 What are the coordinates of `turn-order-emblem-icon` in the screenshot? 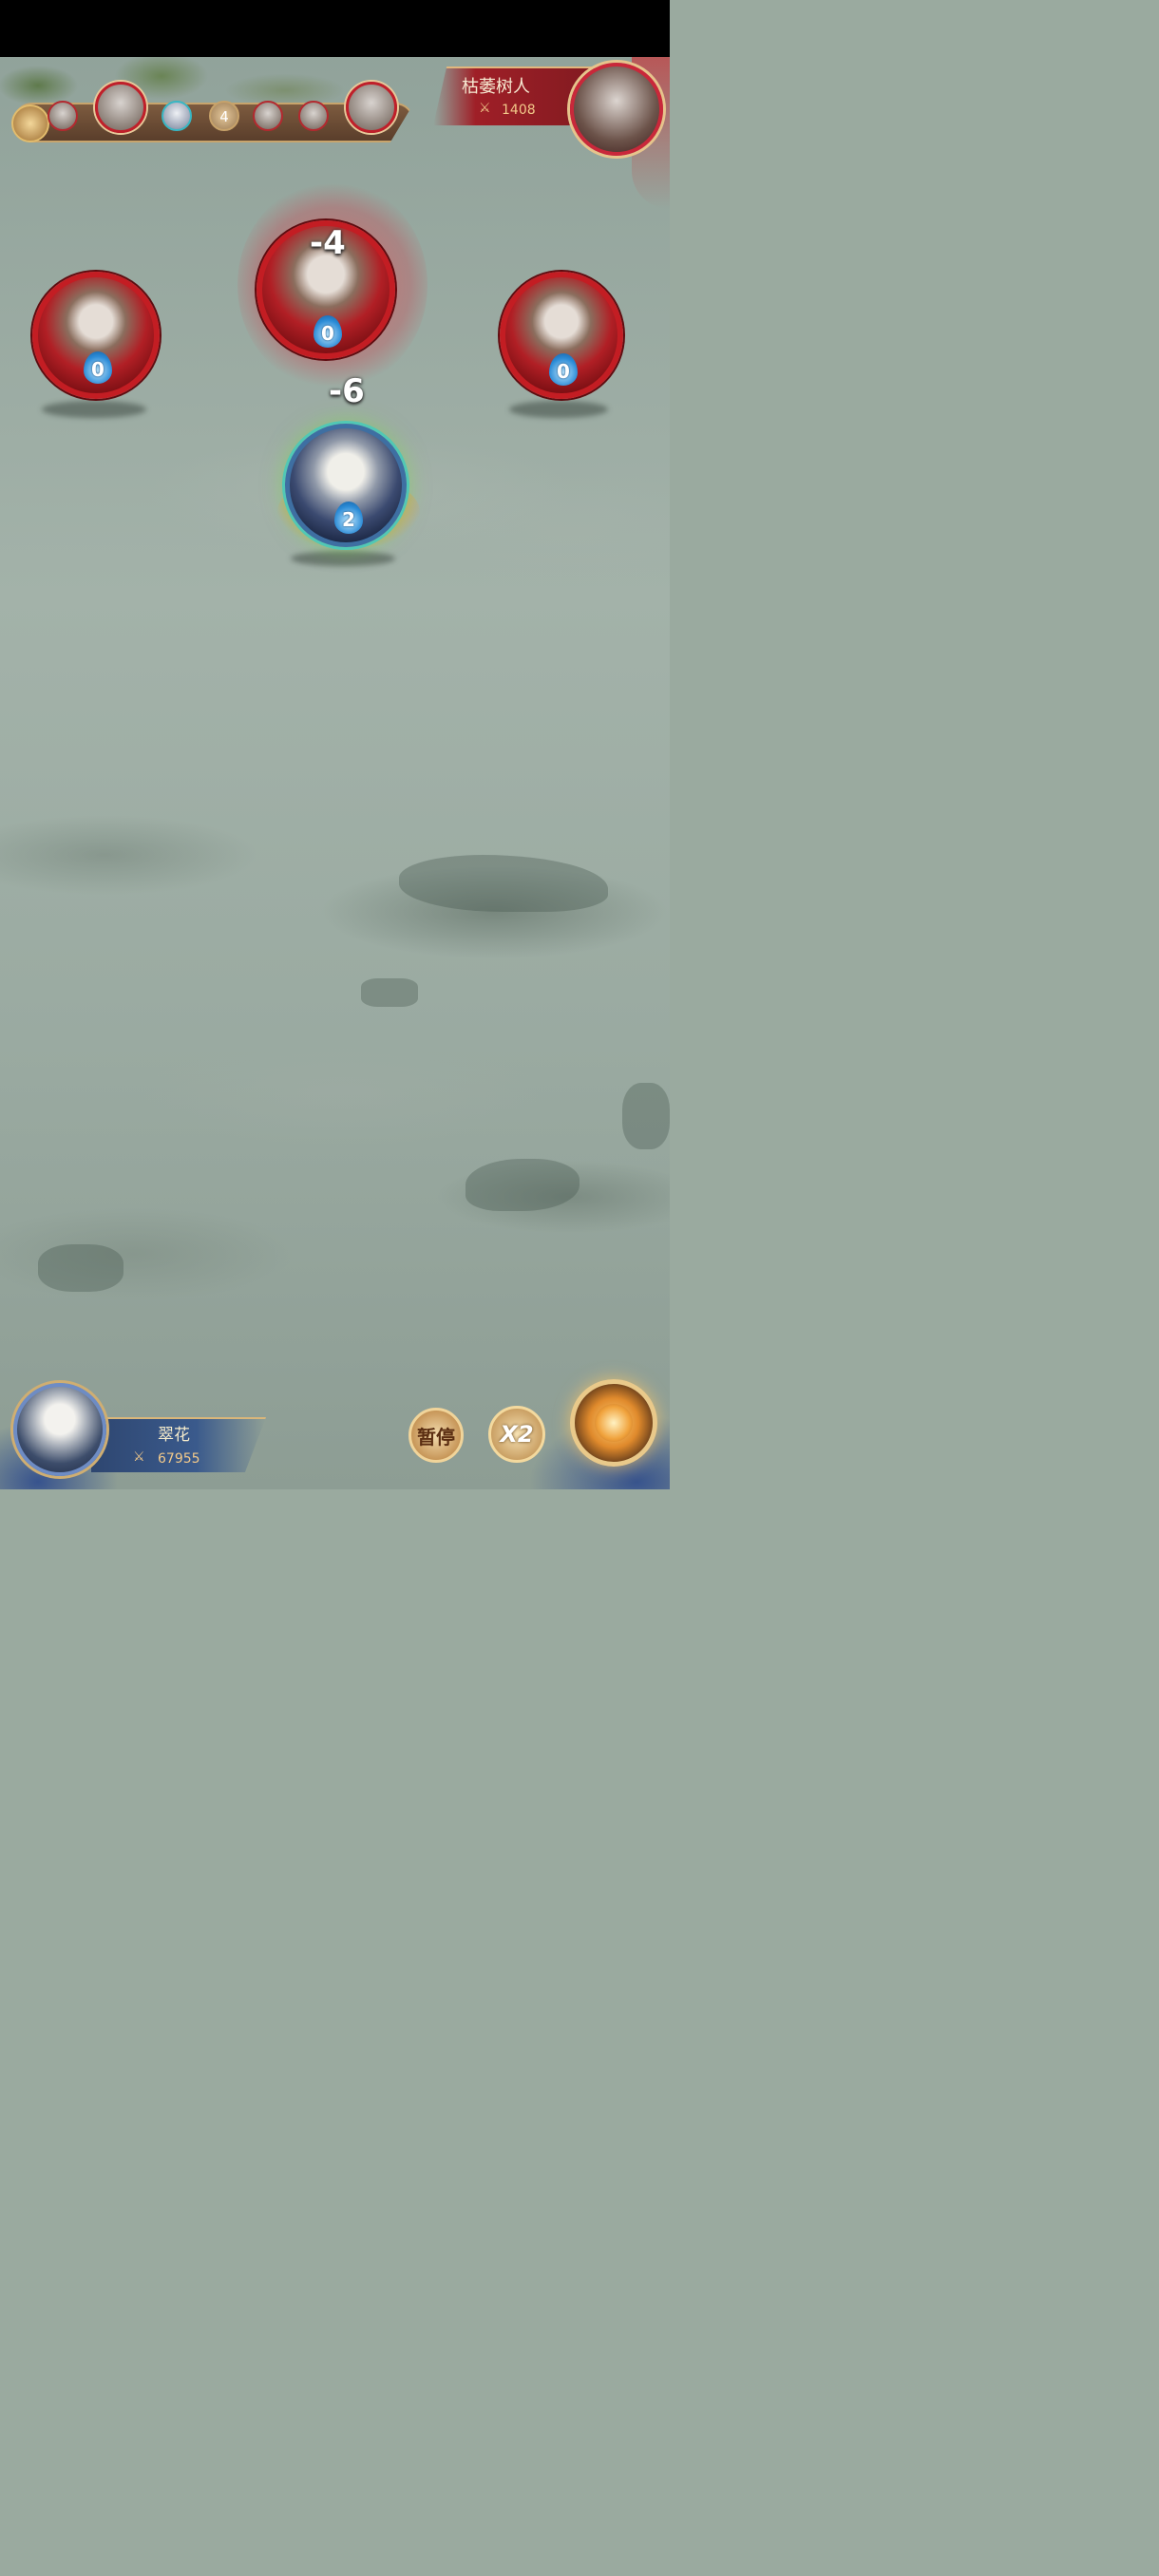 It's located at (30, 123).